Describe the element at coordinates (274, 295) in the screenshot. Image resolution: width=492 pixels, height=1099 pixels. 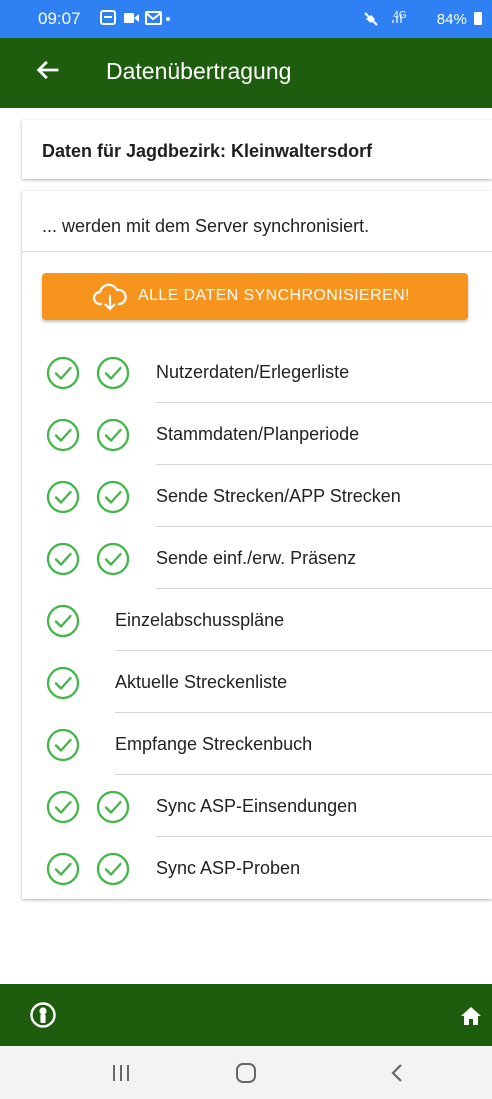
I see `sync-all-label: ALLE DATEN SYNCHRONISIEREN!` at that location.